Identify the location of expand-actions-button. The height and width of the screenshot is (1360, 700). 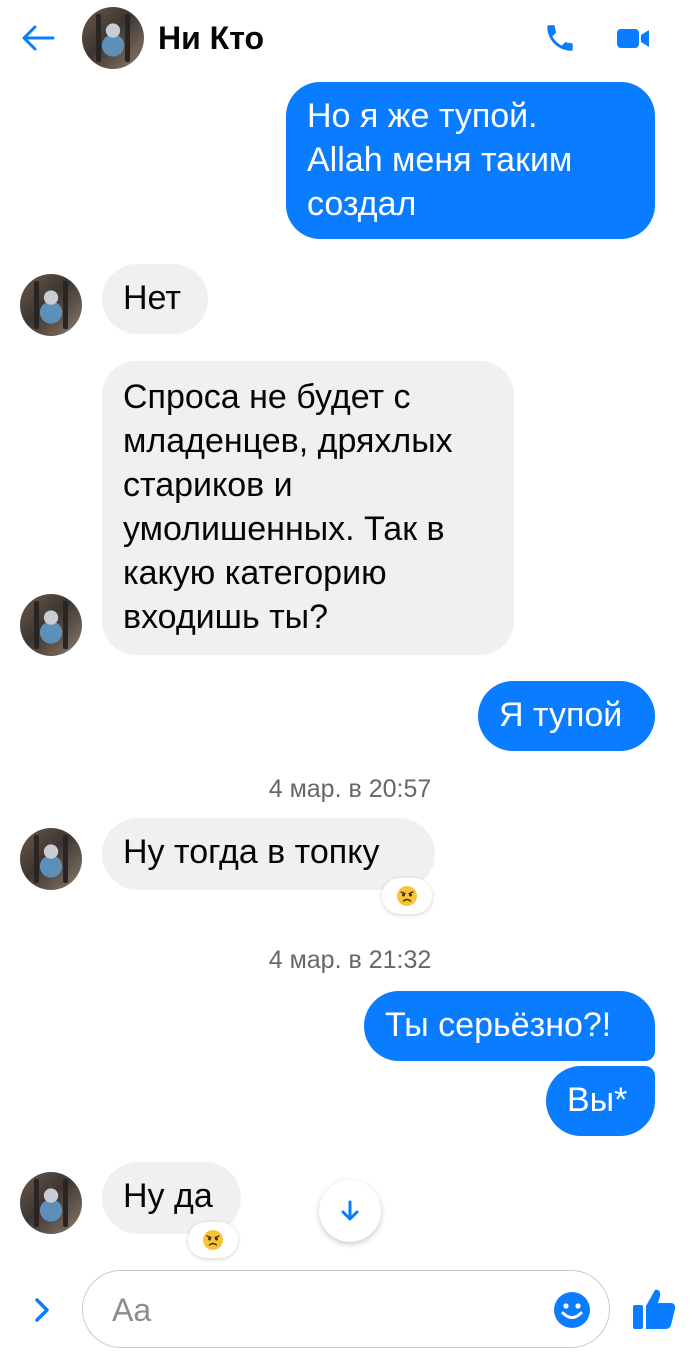
(42, 1310).